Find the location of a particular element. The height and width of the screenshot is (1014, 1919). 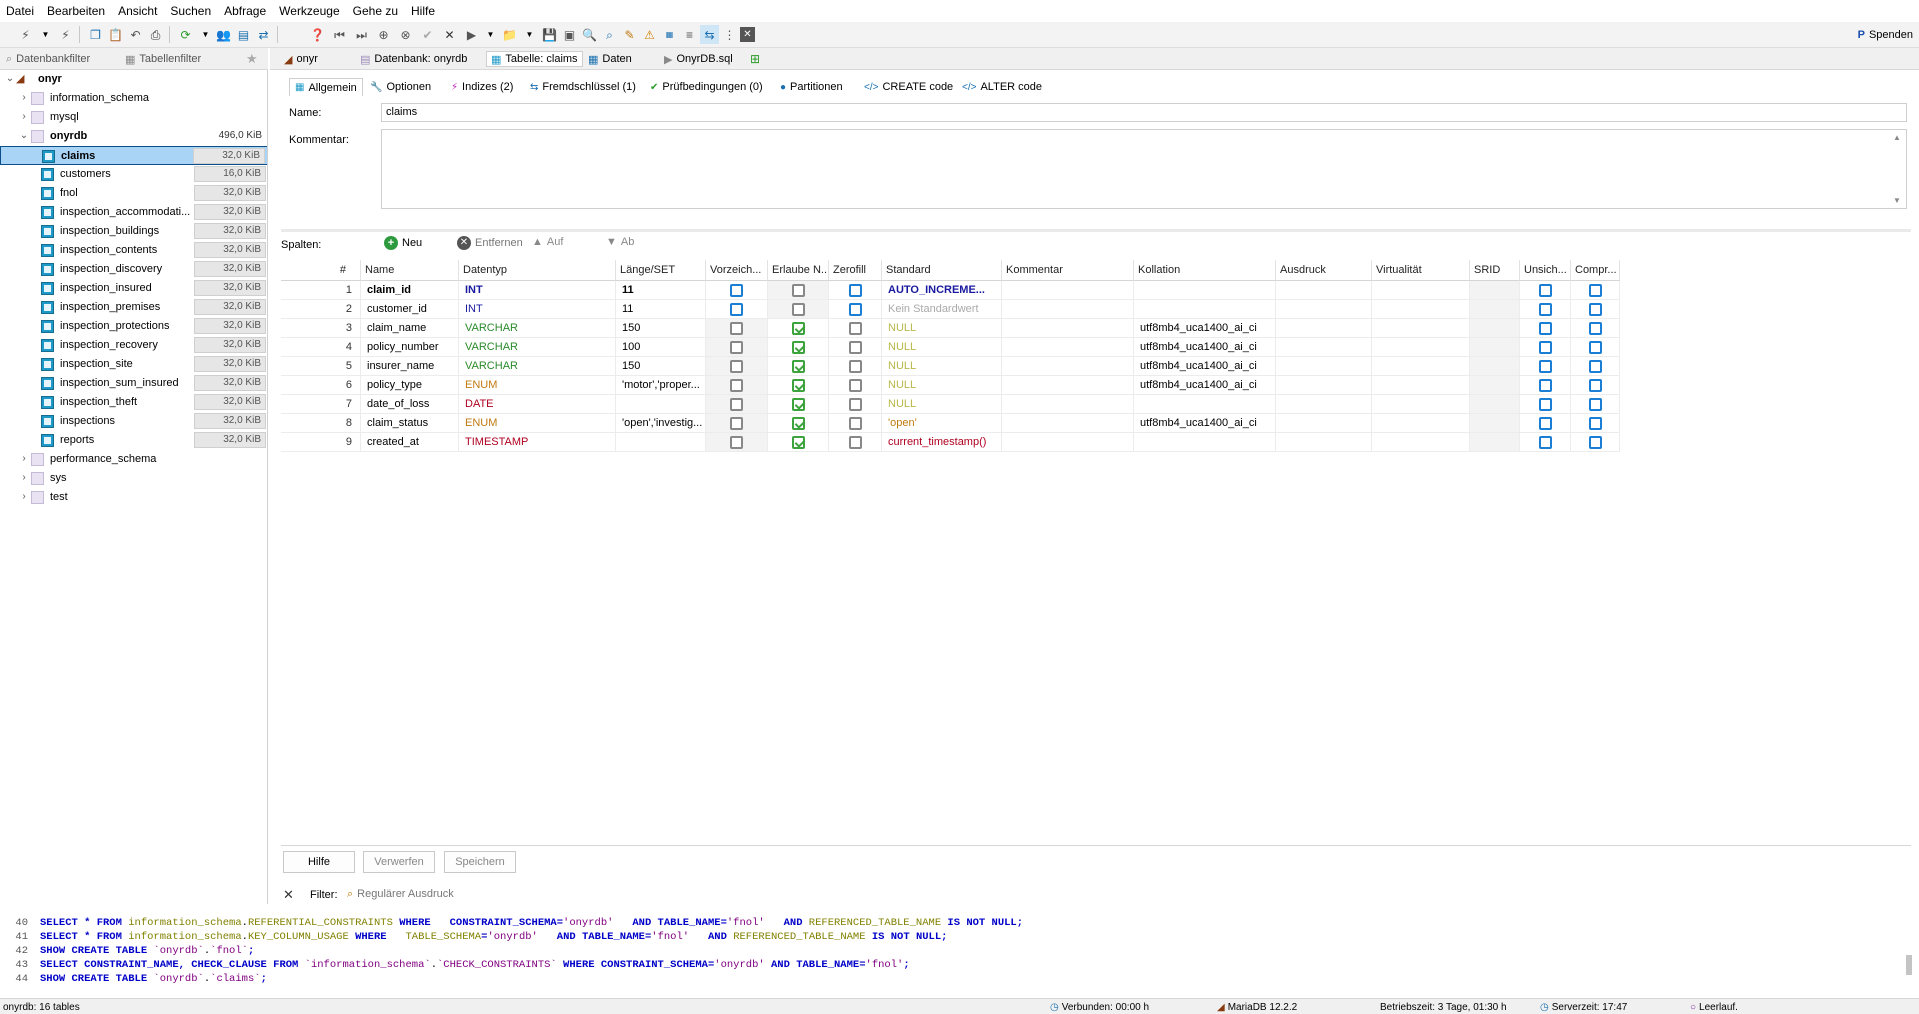

doc-tab-1: ▤ Datenbank: onyrdb is located at coordinates (413, 59).